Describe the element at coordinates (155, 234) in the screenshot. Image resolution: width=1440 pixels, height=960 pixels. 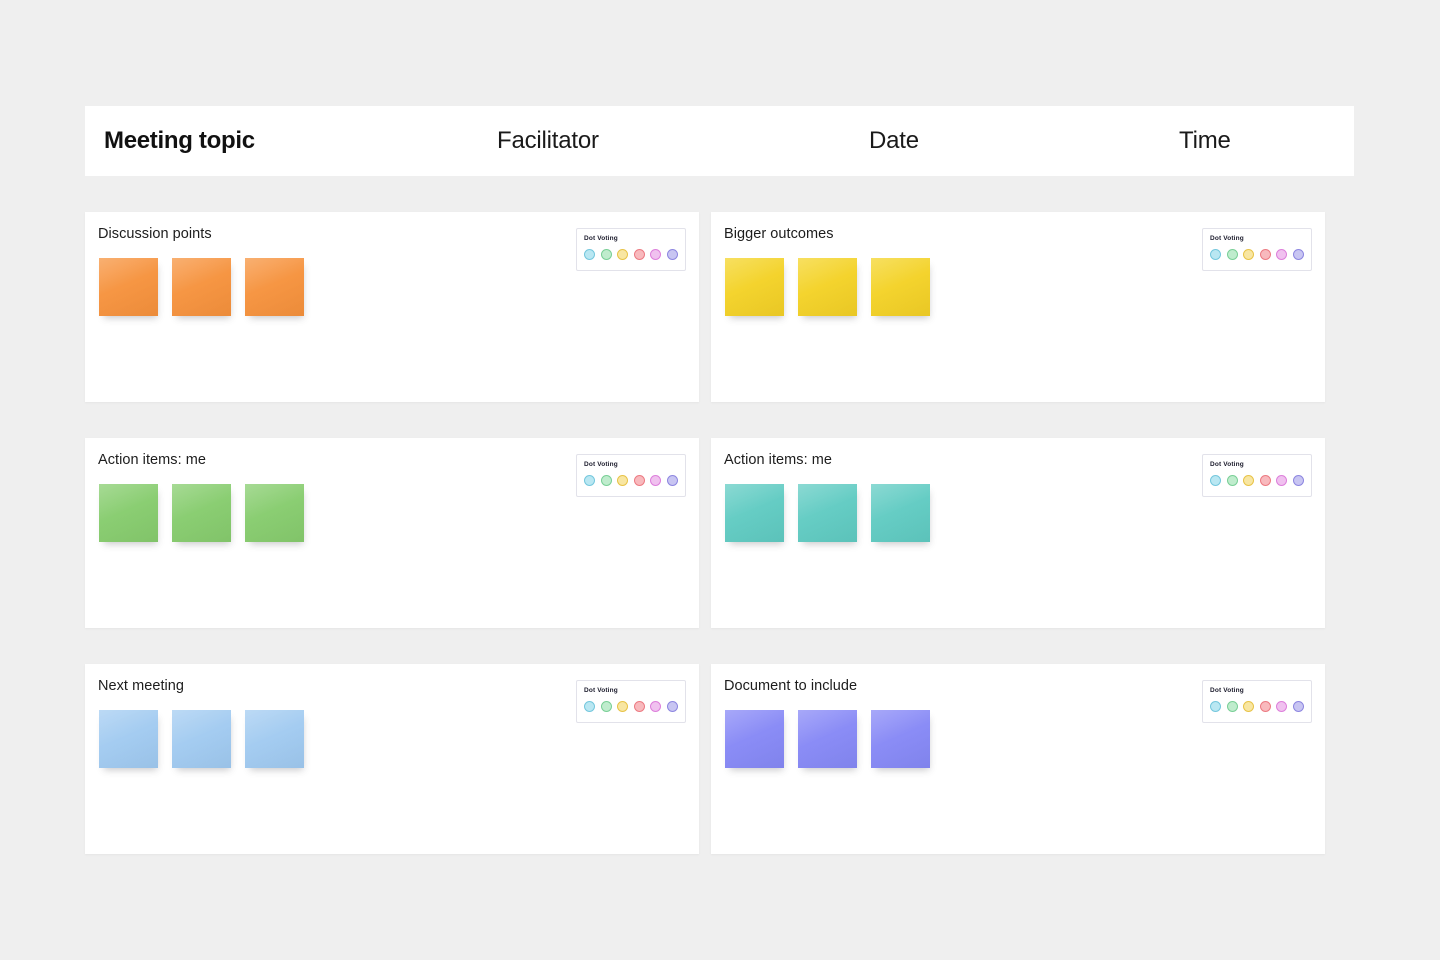
I see `section-title: Discussion points` at that location.